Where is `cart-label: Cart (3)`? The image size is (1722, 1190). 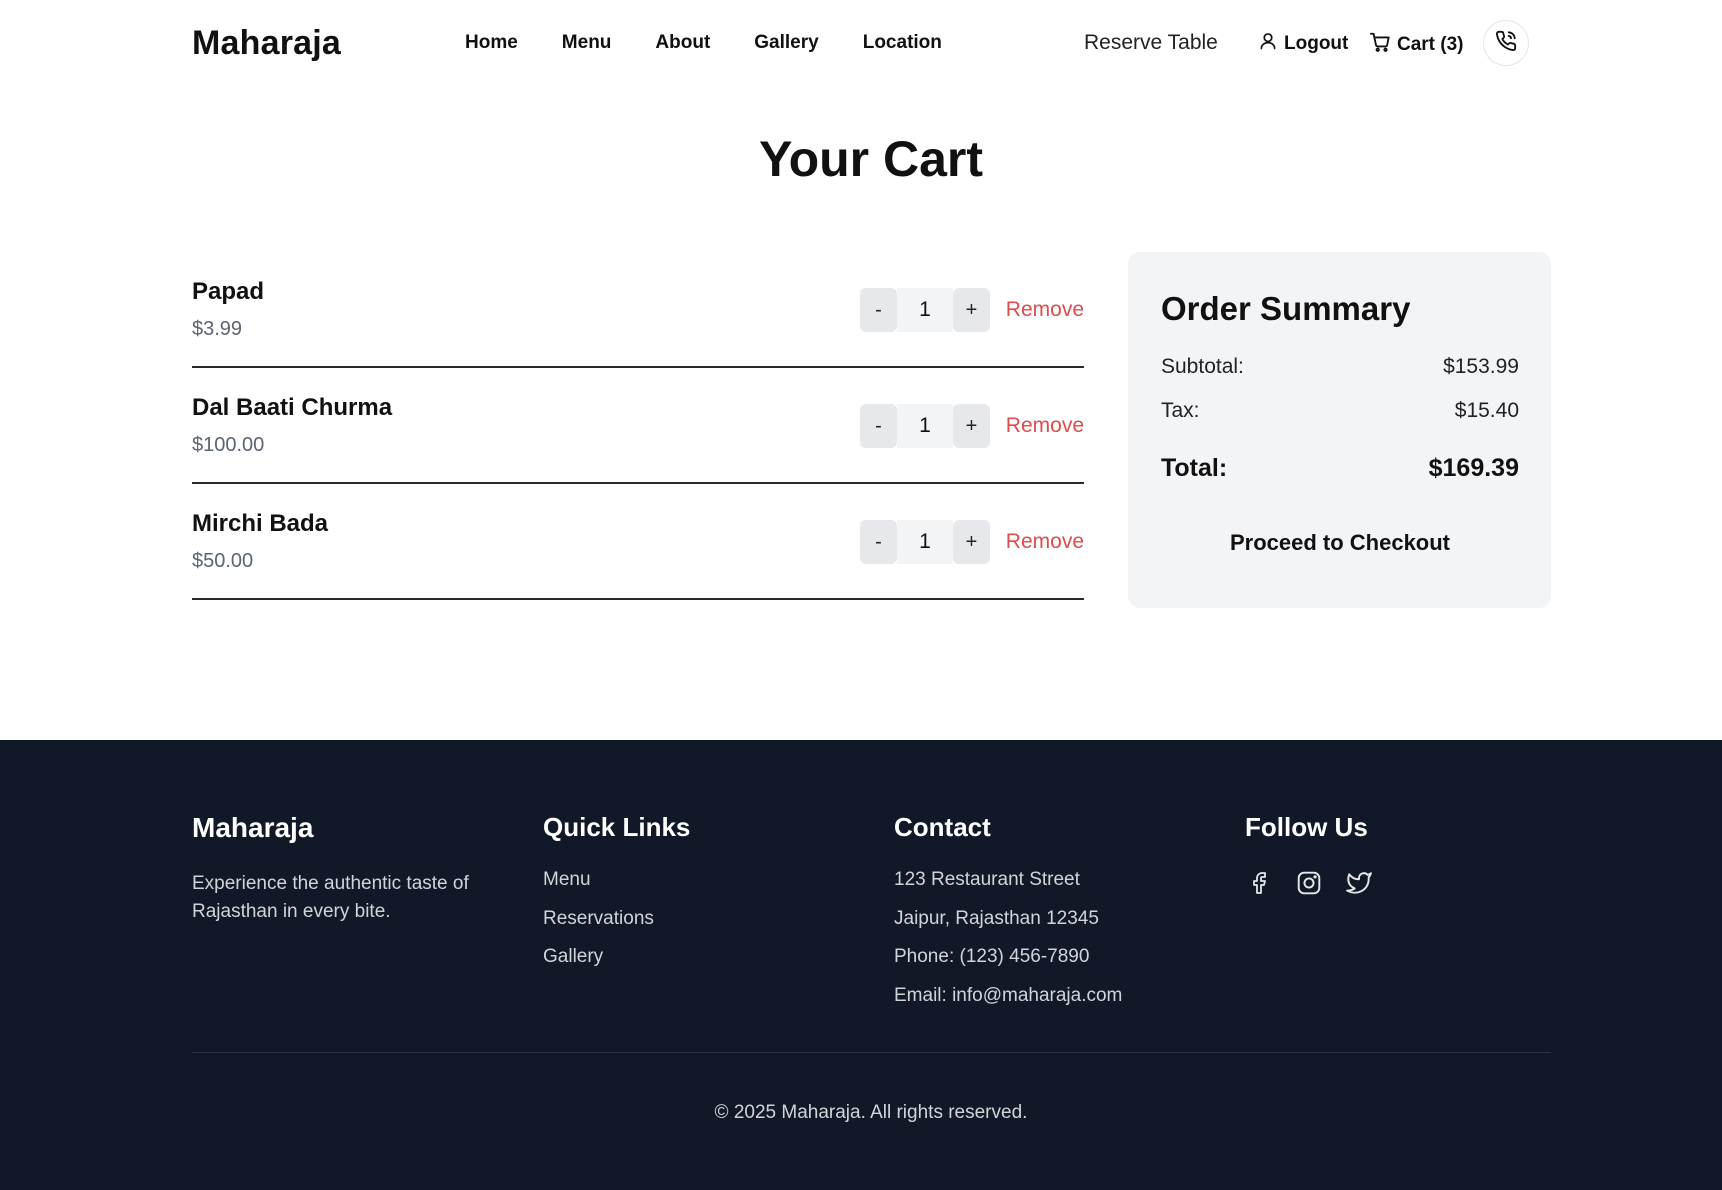
cart-label: Cart (3) is located at coordinates (1430, 44).